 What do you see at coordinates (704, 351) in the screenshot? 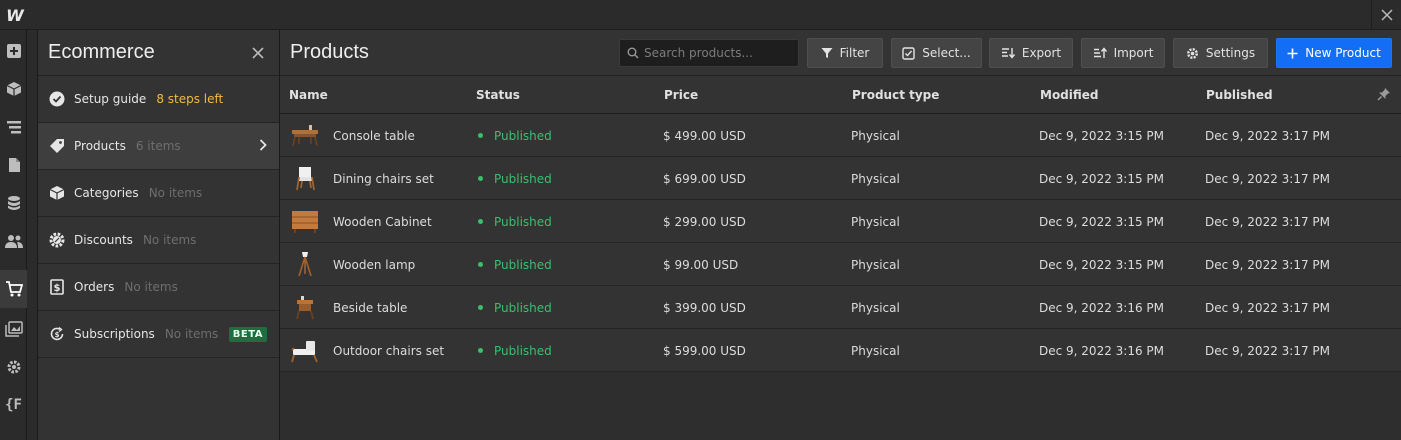
I see `product-price: $ 599.00 USD` at bounding box center [704, 351].